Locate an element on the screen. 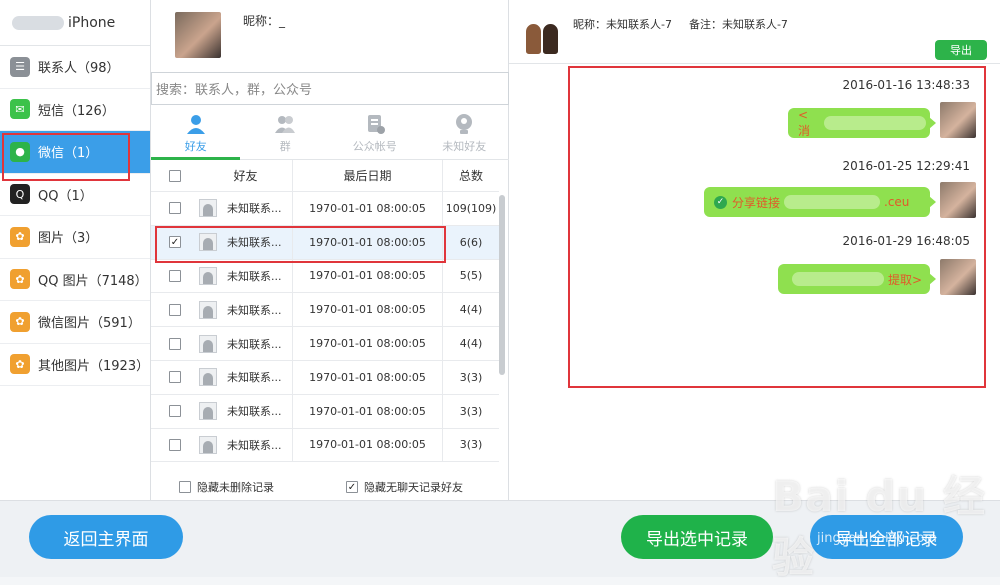 The image size is (1000, 585). filter-hide-deleted: 隐藏未删除记录 is located at coordinates (226, 487).